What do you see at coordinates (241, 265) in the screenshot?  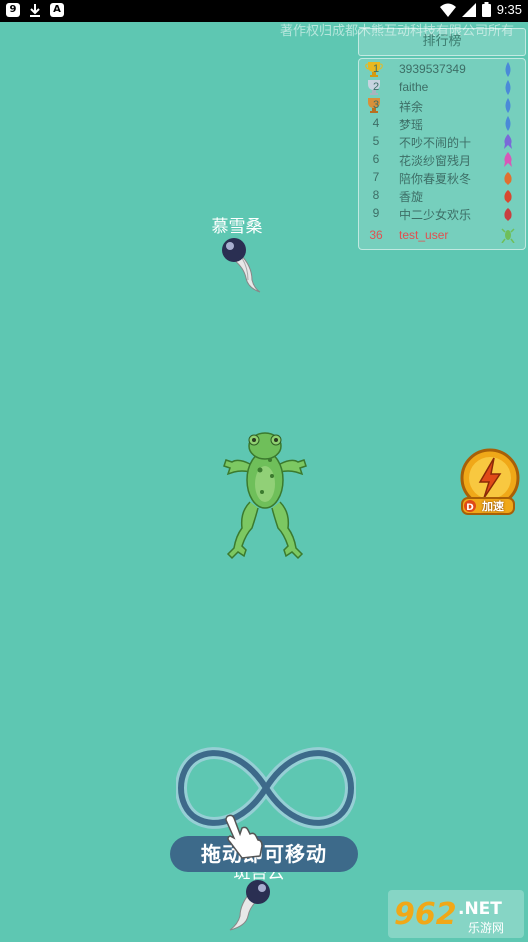 I see `tadpole-enemy-icon` at bounding box center [241, 265].